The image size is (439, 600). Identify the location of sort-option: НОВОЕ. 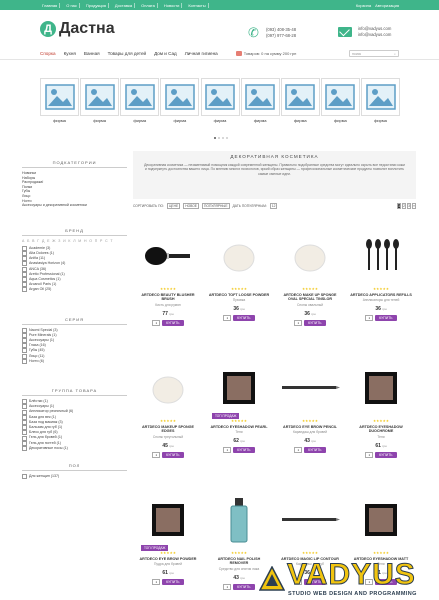
(191, 206).